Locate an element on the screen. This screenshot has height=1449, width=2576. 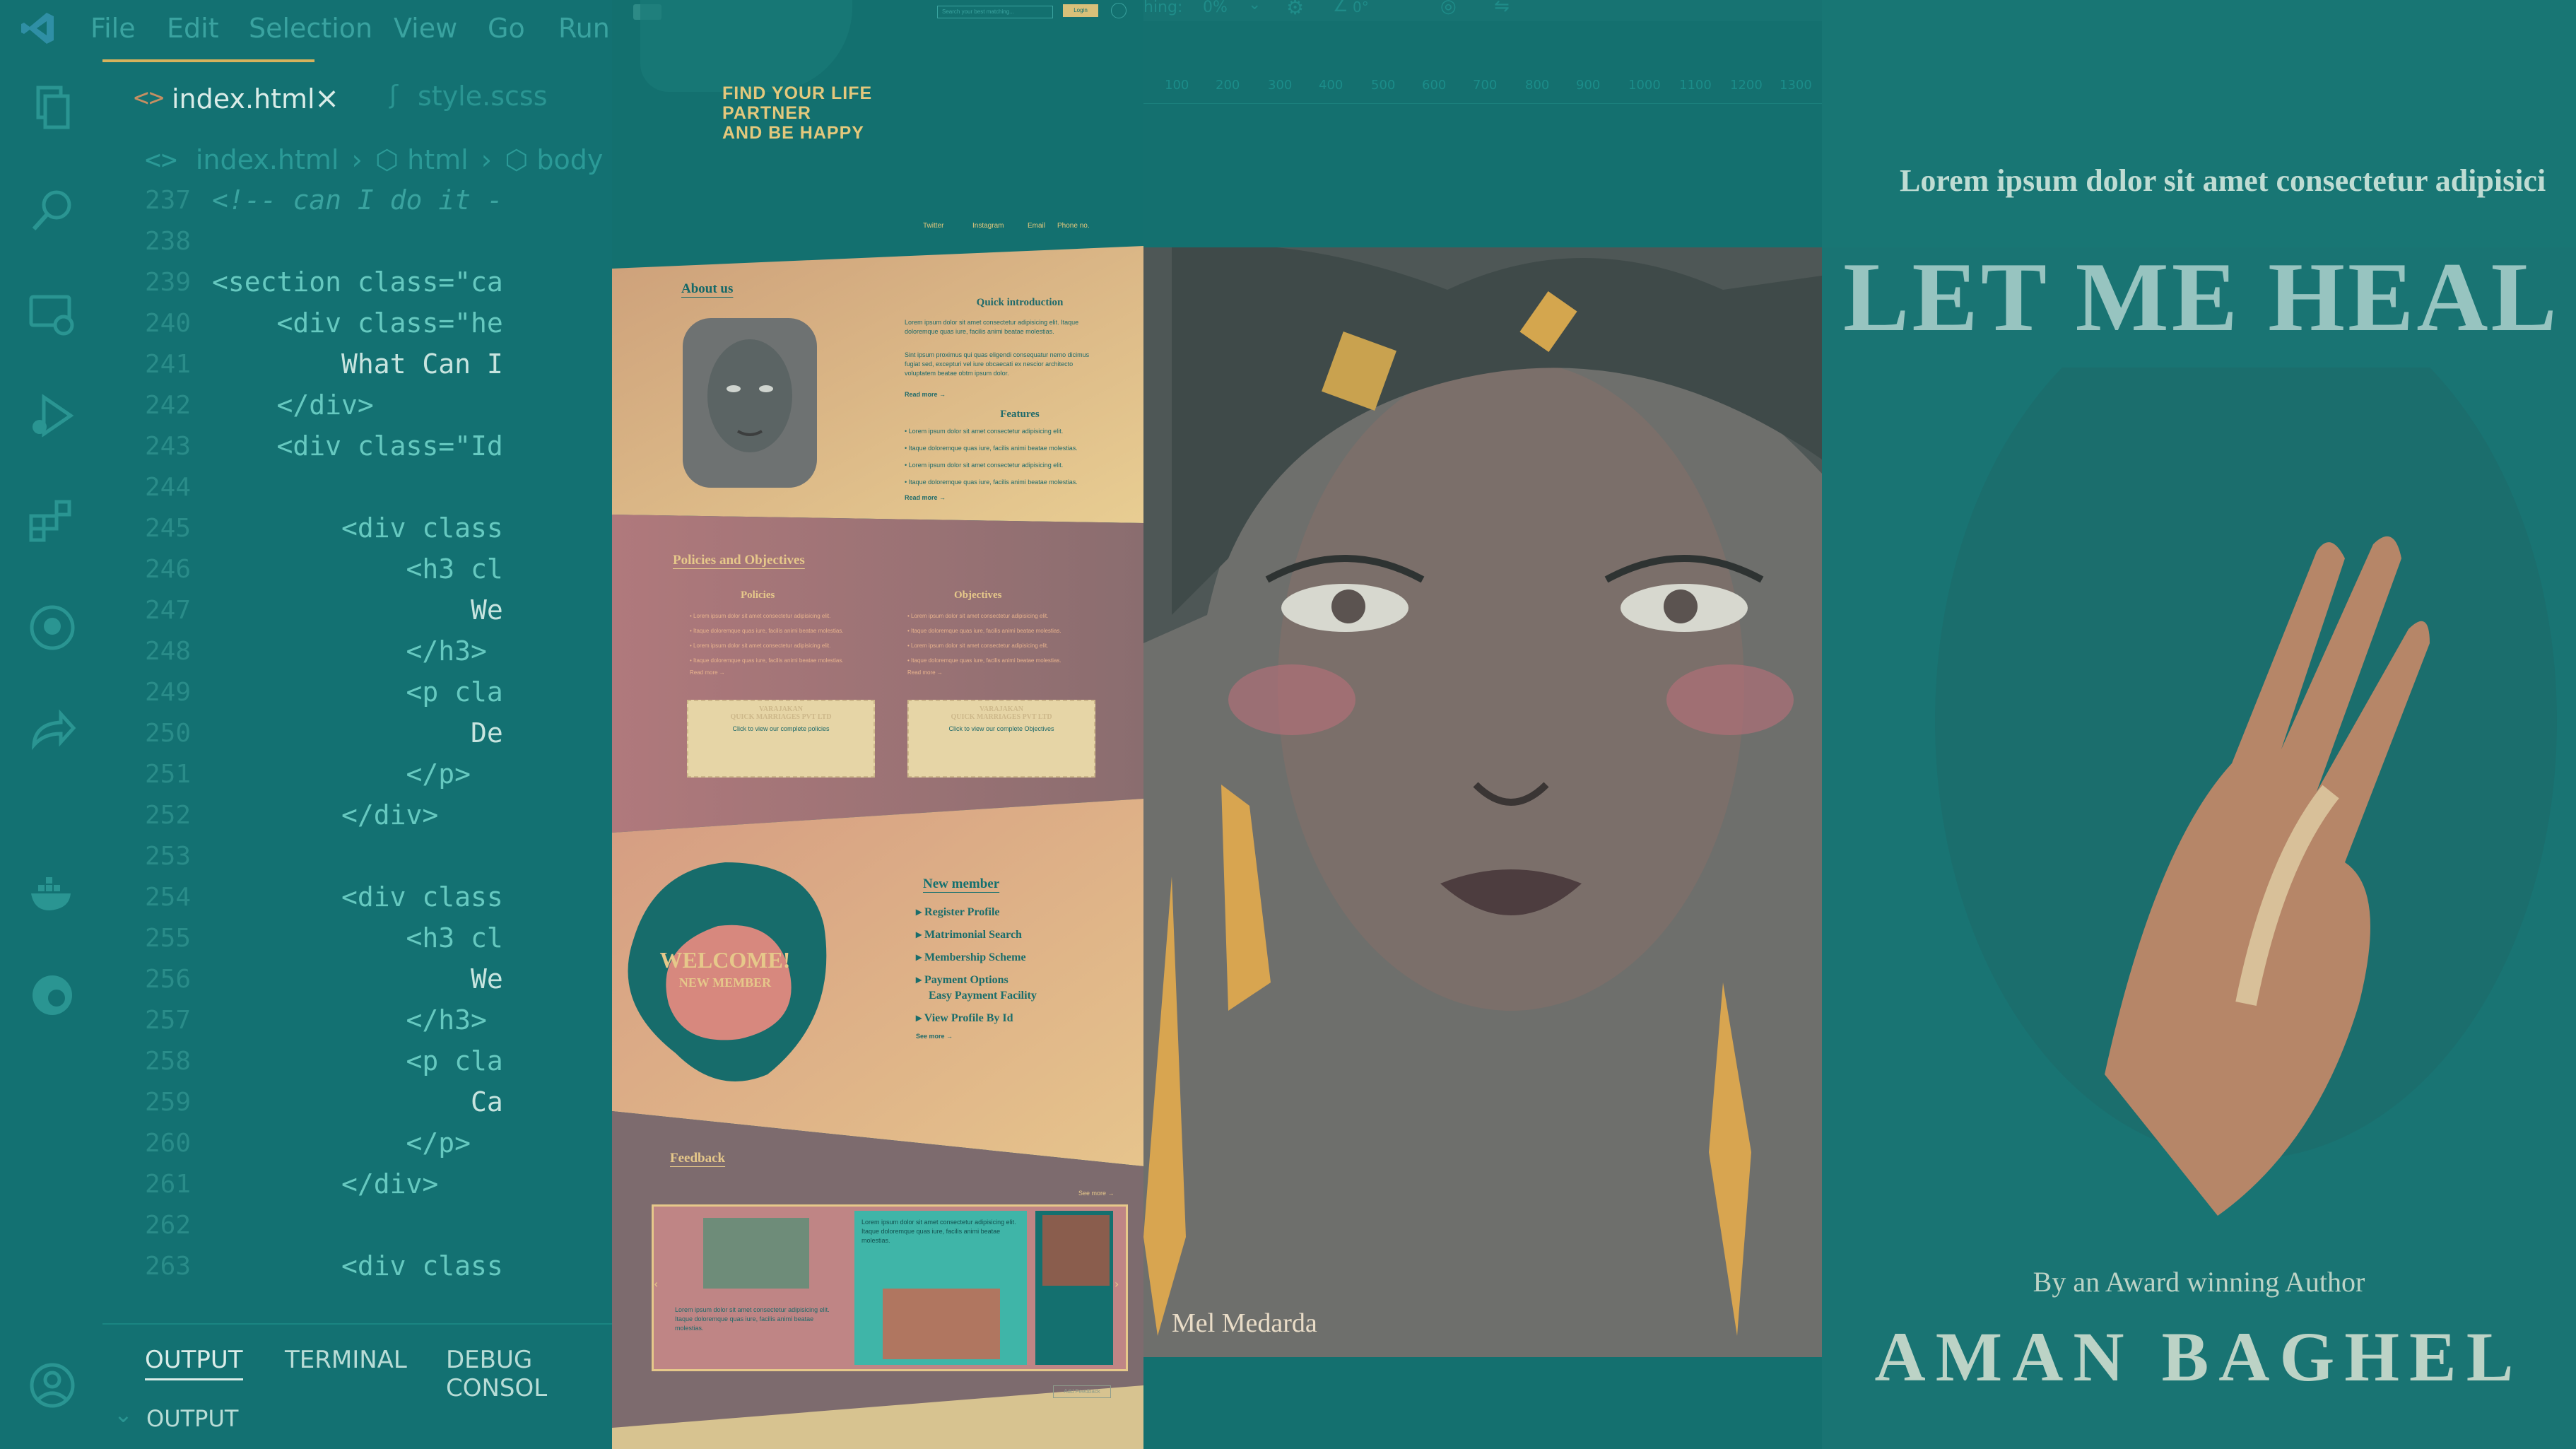
welcome-subheading: NEW MEMBER is located at coordinates (725, 982).